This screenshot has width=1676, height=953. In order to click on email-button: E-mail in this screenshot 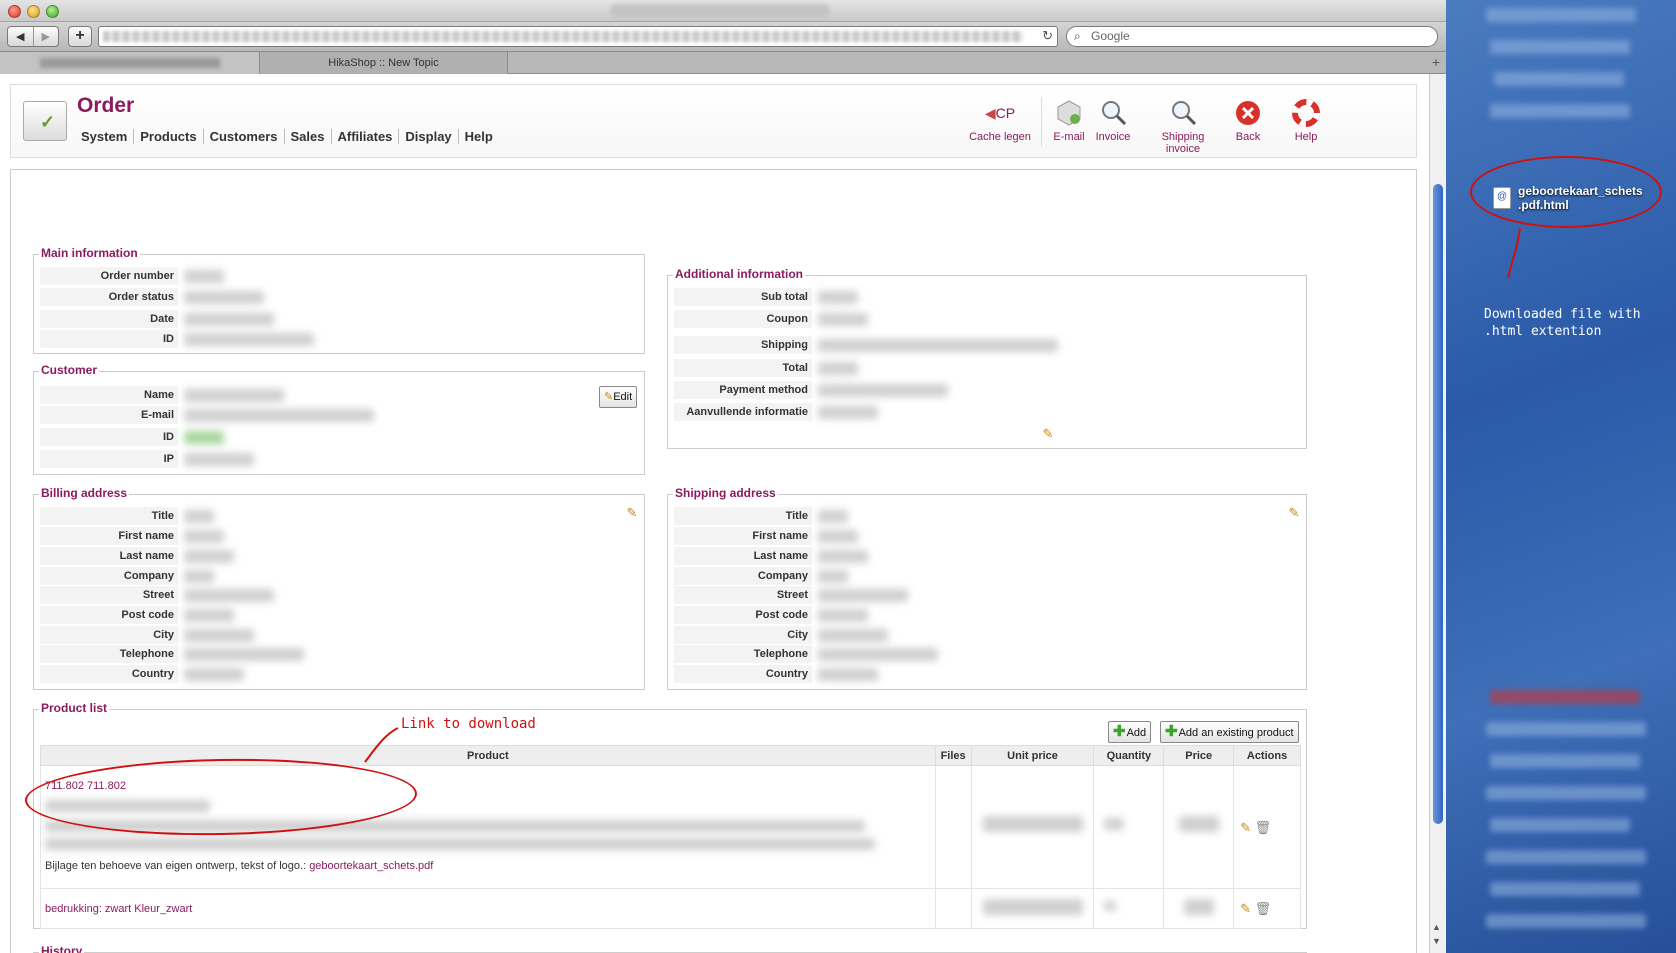, I will do `click(1069, 121)`.